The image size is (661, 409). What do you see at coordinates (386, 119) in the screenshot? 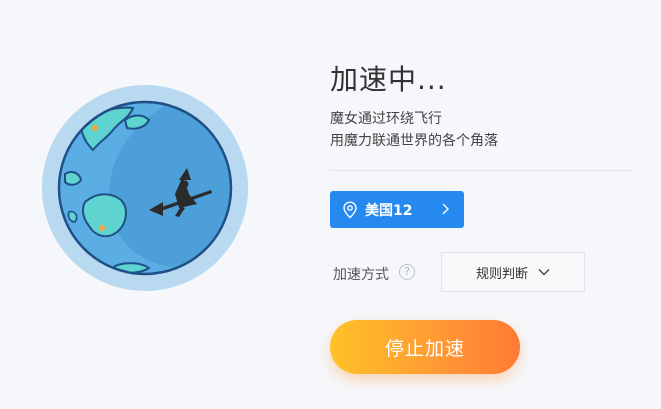
I see `slogan-line-1: 魔女通过环绕飞行` at bounding box center [386, 119].